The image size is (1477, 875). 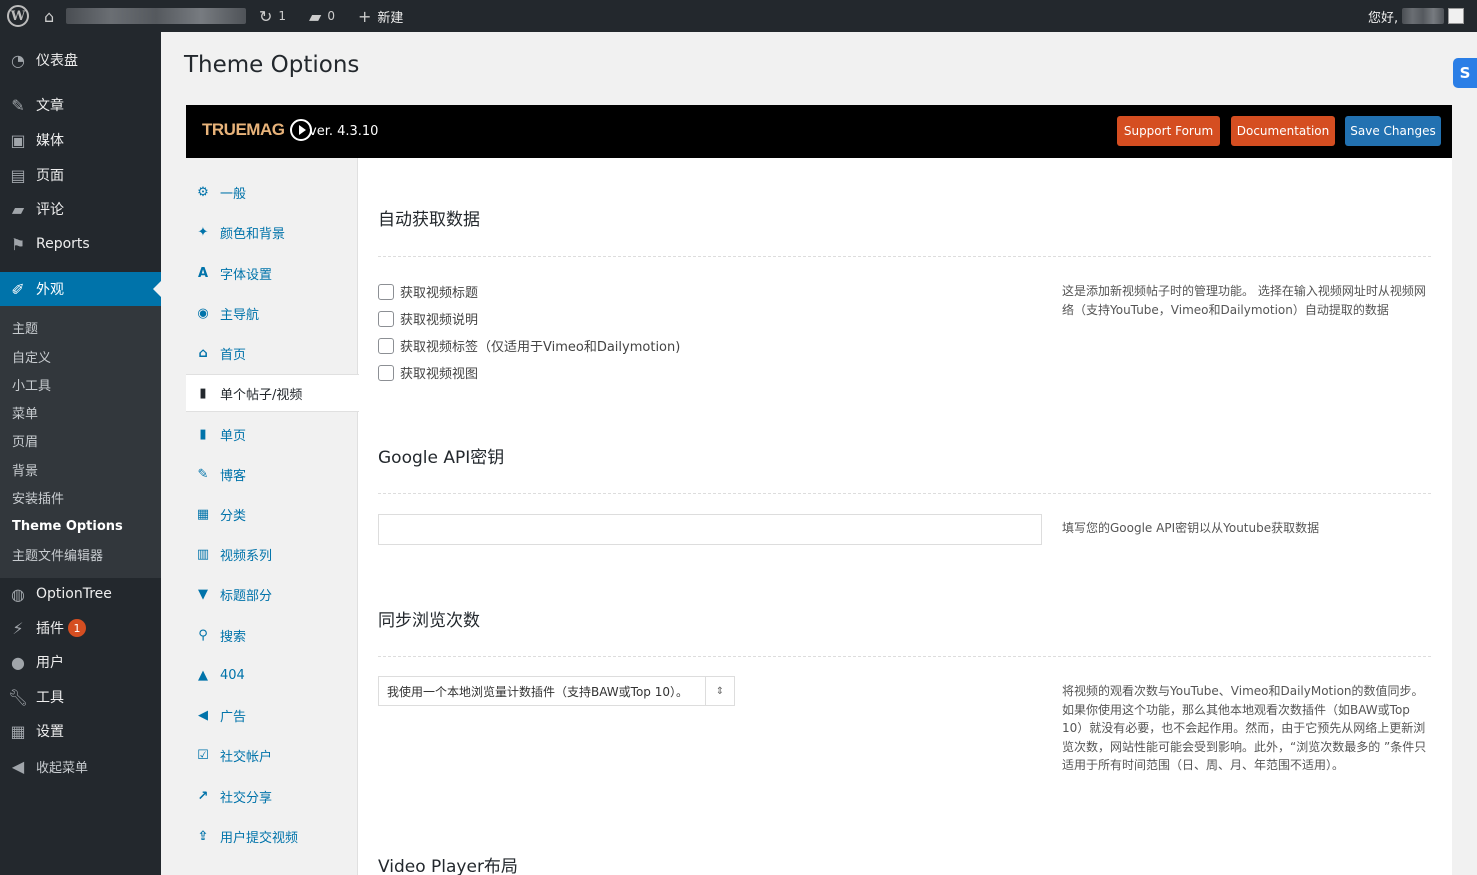 I want to click on wordpress-logo-icon: W, so click(x=18, y=16).